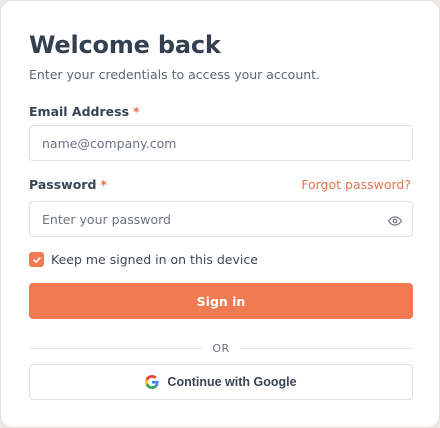  Describe the element at coordinates (395, 220) in the screenshot. I see `eye-icon` at that location.